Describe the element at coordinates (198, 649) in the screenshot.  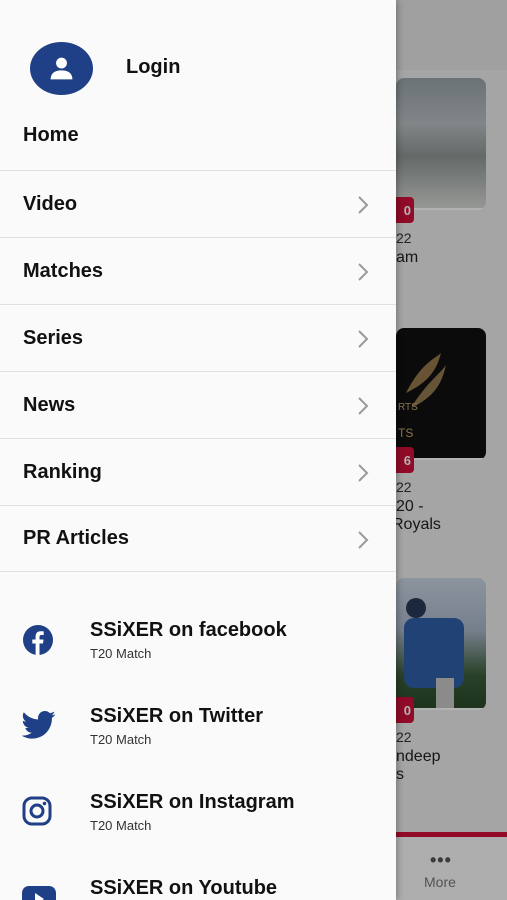
I see `social-link-facebook: SSiXER on facebook T20 Match` at that location.